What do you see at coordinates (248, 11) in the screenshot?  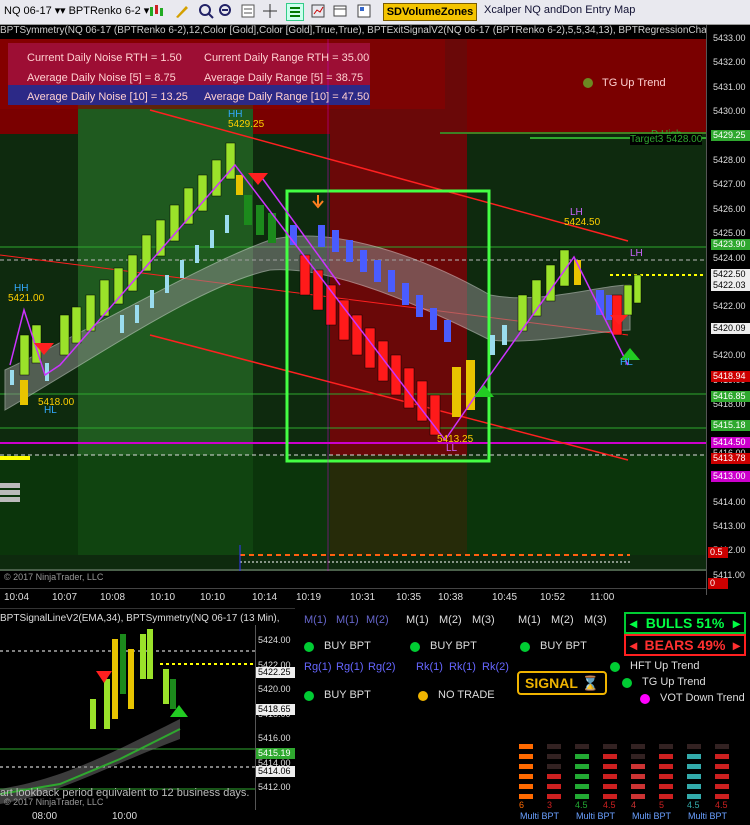 I see `properties-icon` at bounding box center [248, 11].